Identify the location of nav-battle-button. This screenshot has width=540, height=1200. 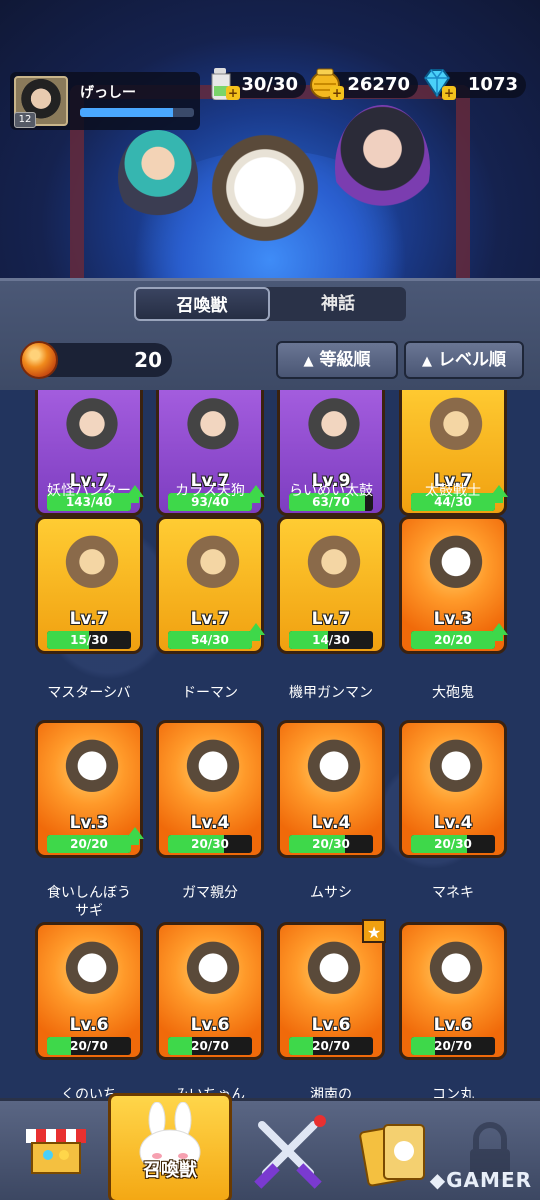
(288, 1153).